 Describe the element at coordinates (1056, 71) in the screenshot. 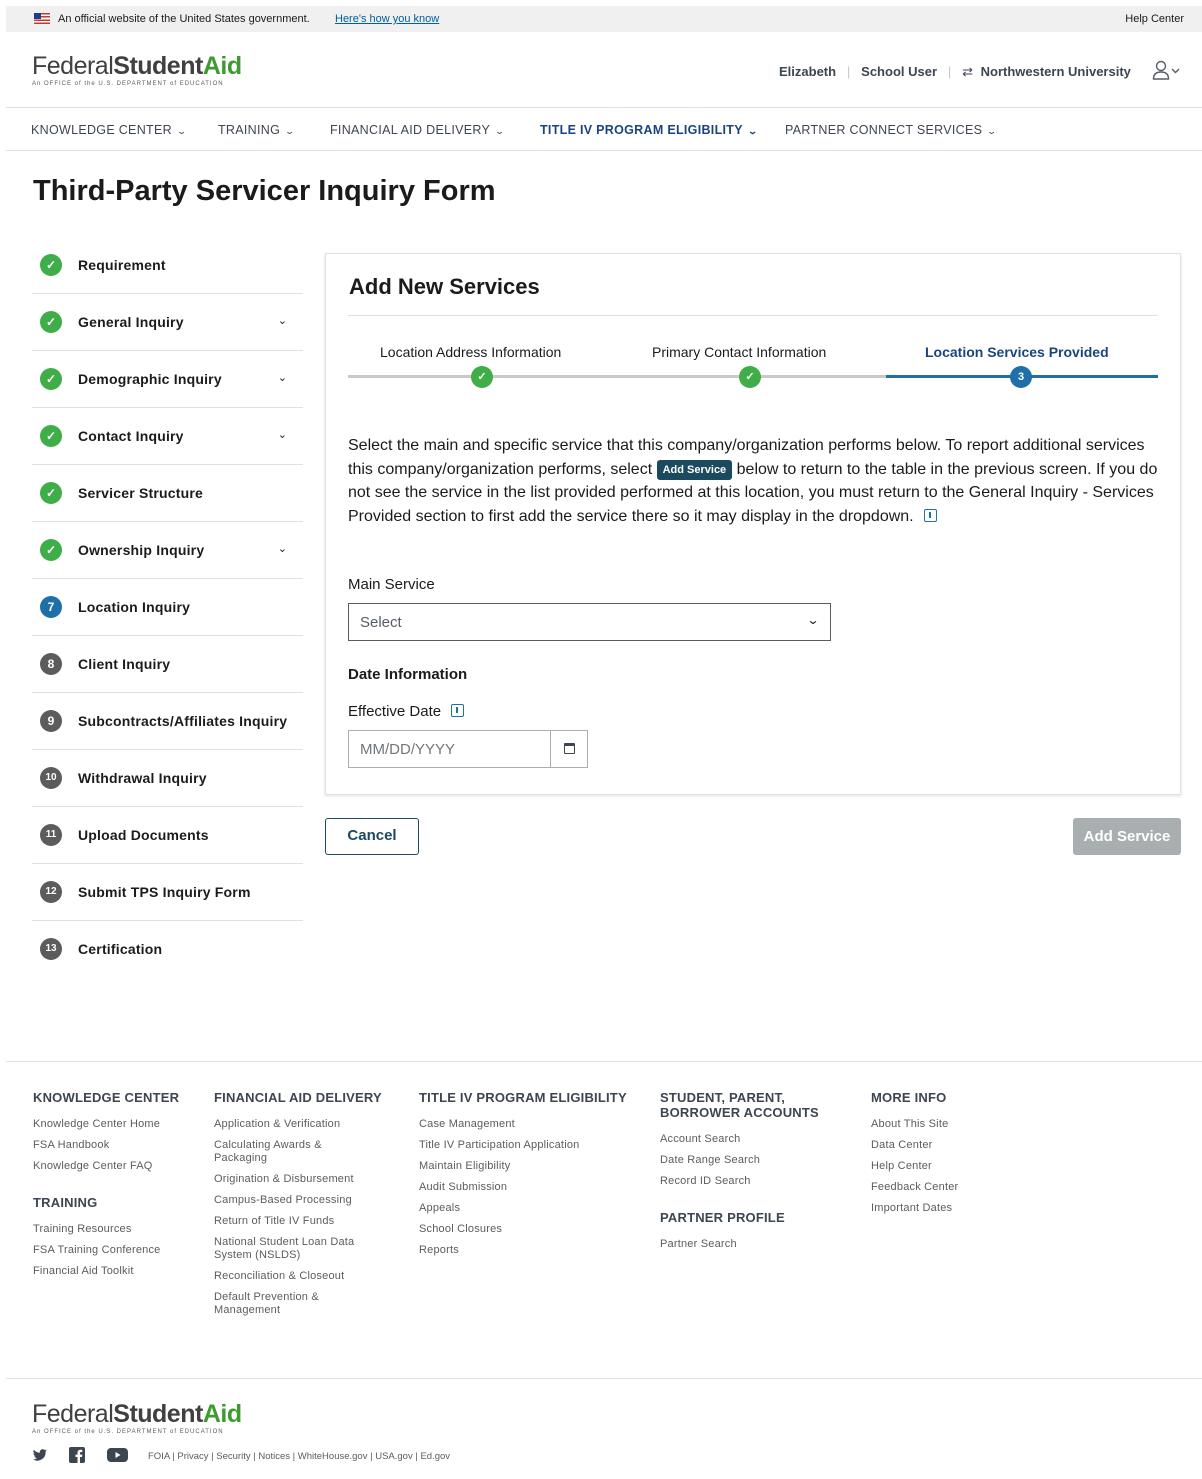

I see `school-name: Northwestern University` at that location.